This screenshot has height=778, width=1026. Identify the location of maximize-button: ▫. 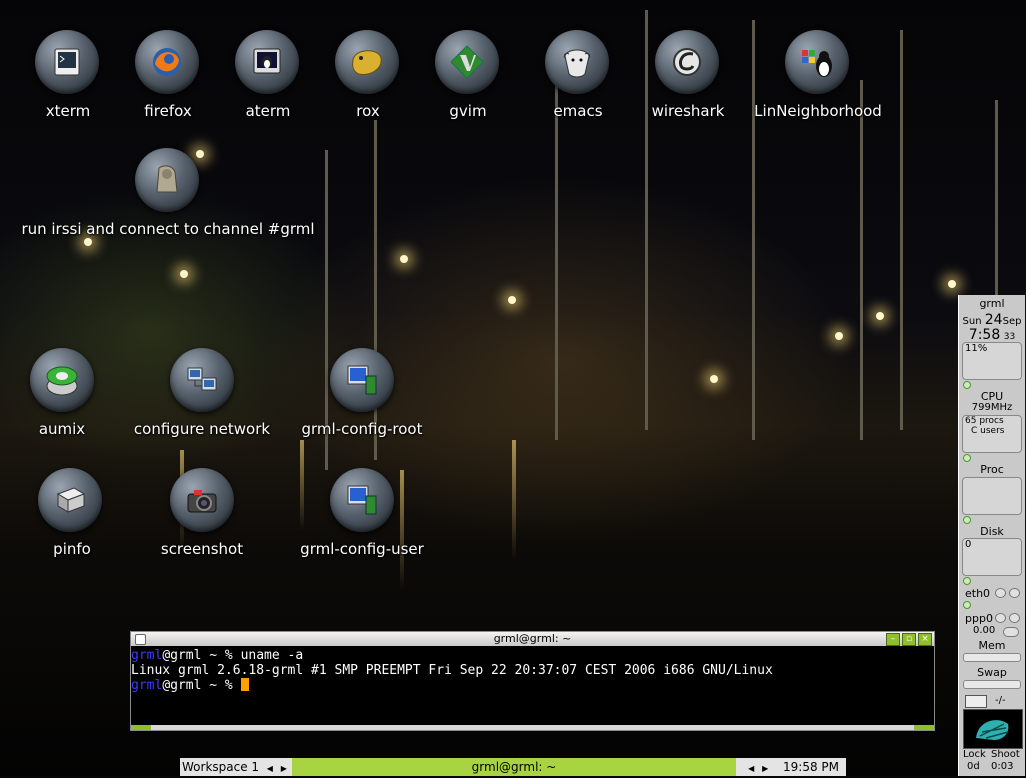
(909, 639).